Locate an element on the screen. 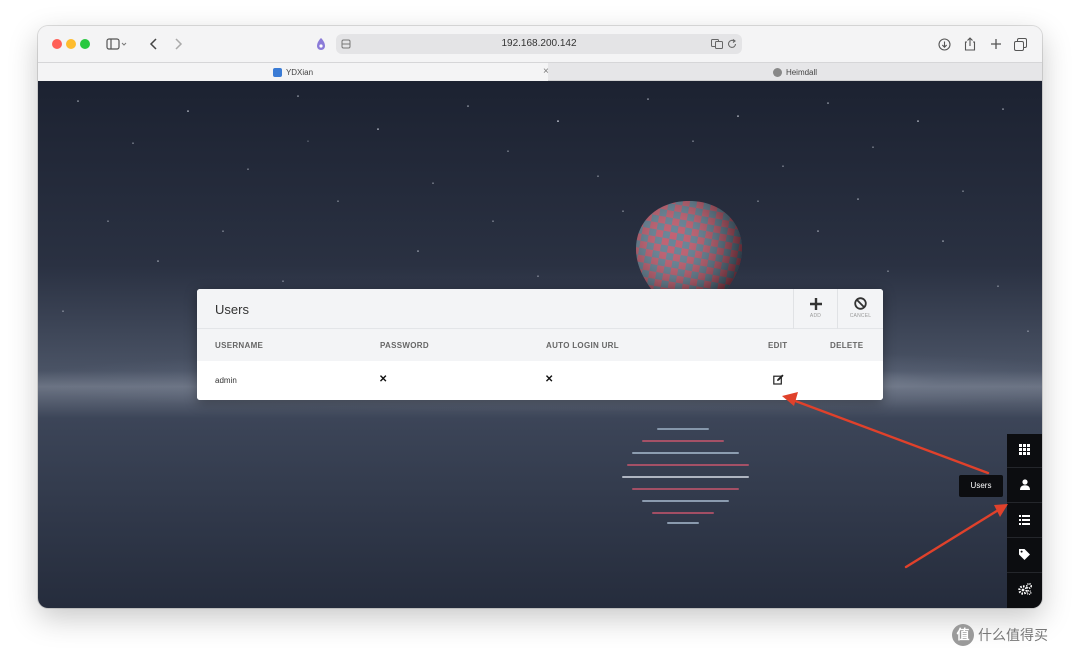 Image resolution: width=1080 pixels, height=659 pixels. extension-icon is located at coordinates (321, 44).